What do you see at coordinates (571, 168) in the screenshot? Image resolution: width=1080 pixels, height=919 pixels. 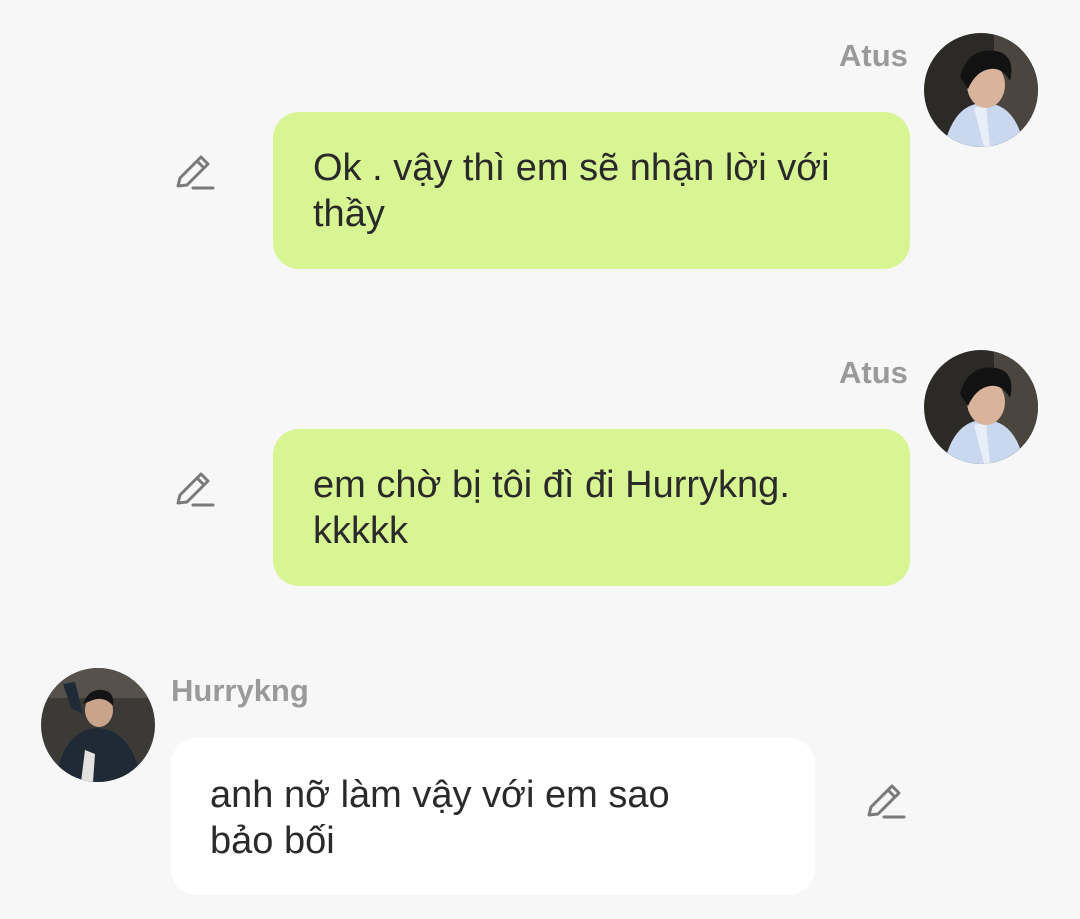 I see `message-text-line: Ok . vậy thì em sẽ nhận lời với` at bounding box center [571, 168].